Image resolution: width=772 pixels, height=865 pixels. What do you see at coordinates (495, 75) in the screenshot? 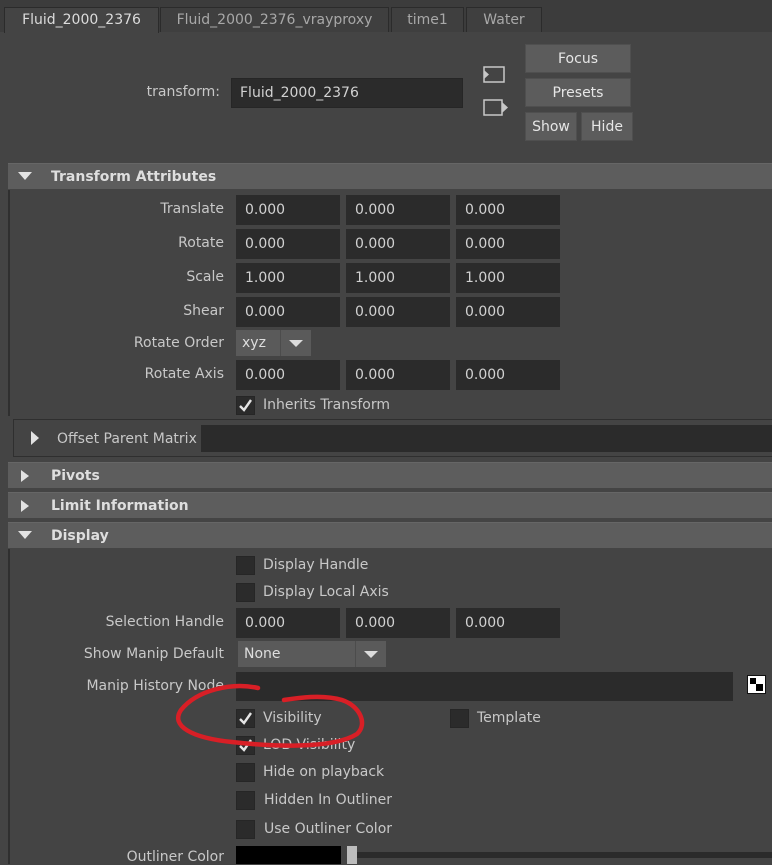
I see `expand-left-icon` at bounding box center [495, 75].